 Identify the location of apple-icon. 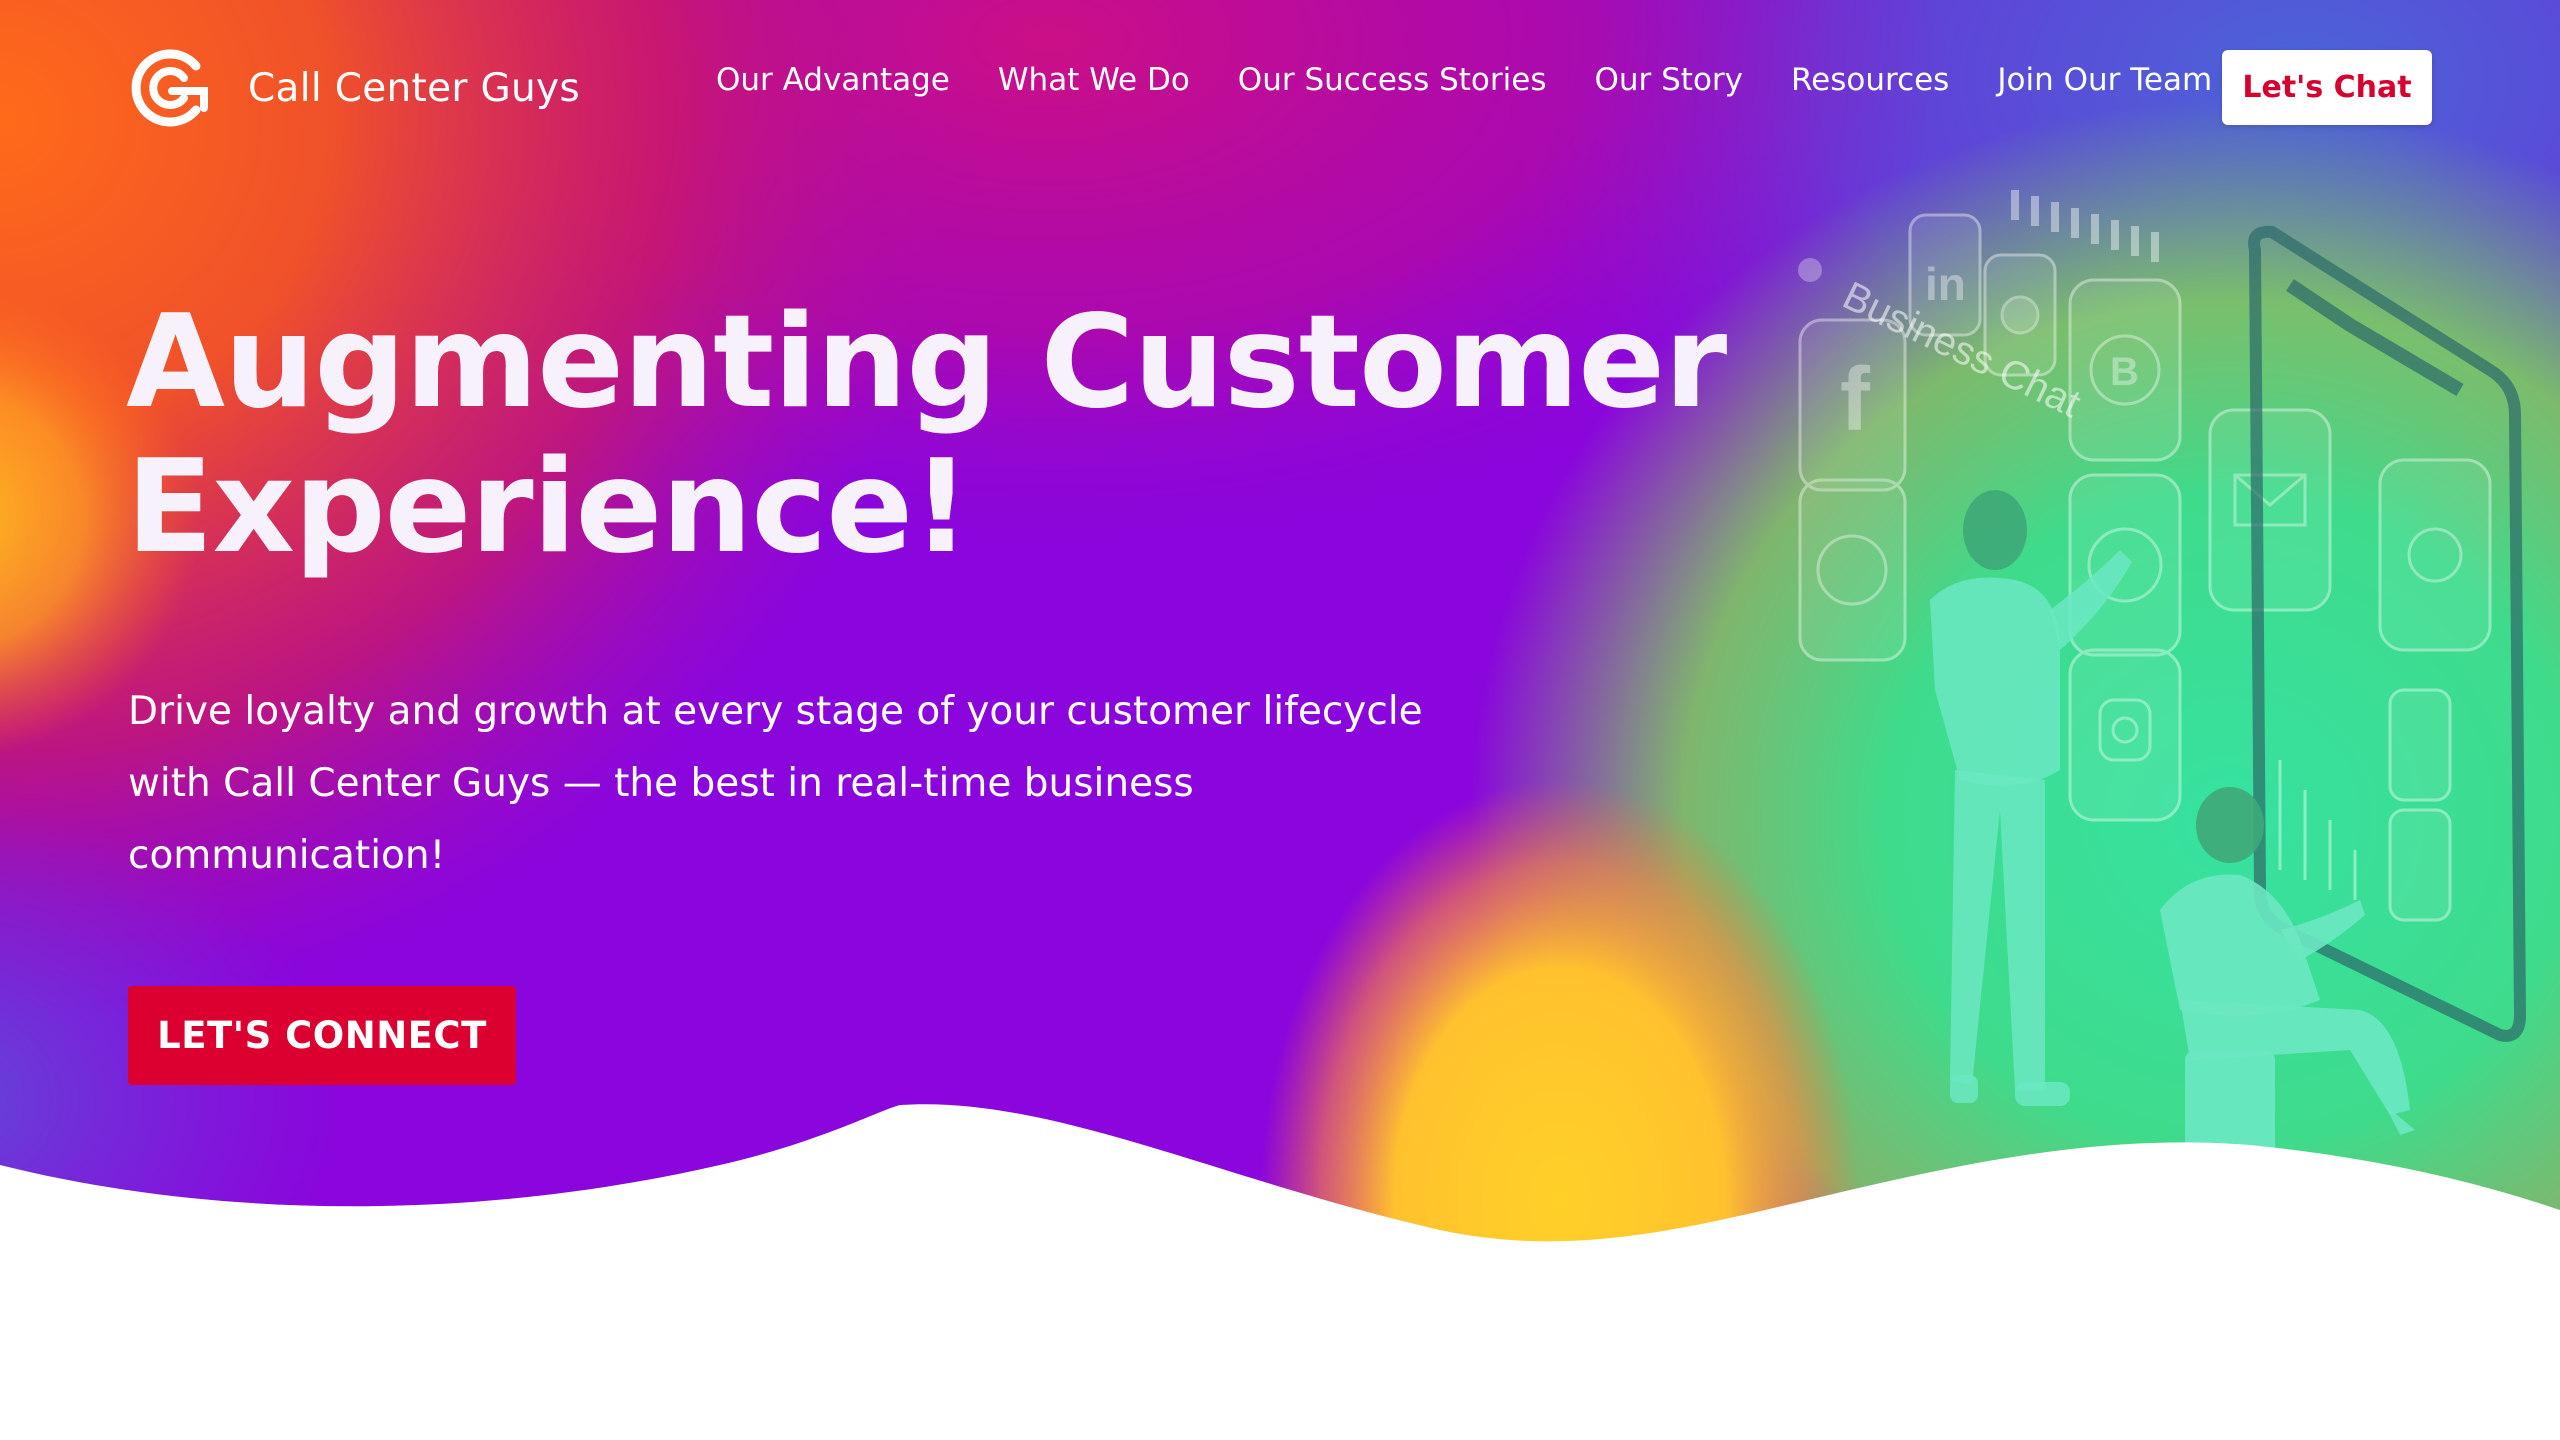
(1810, 270).